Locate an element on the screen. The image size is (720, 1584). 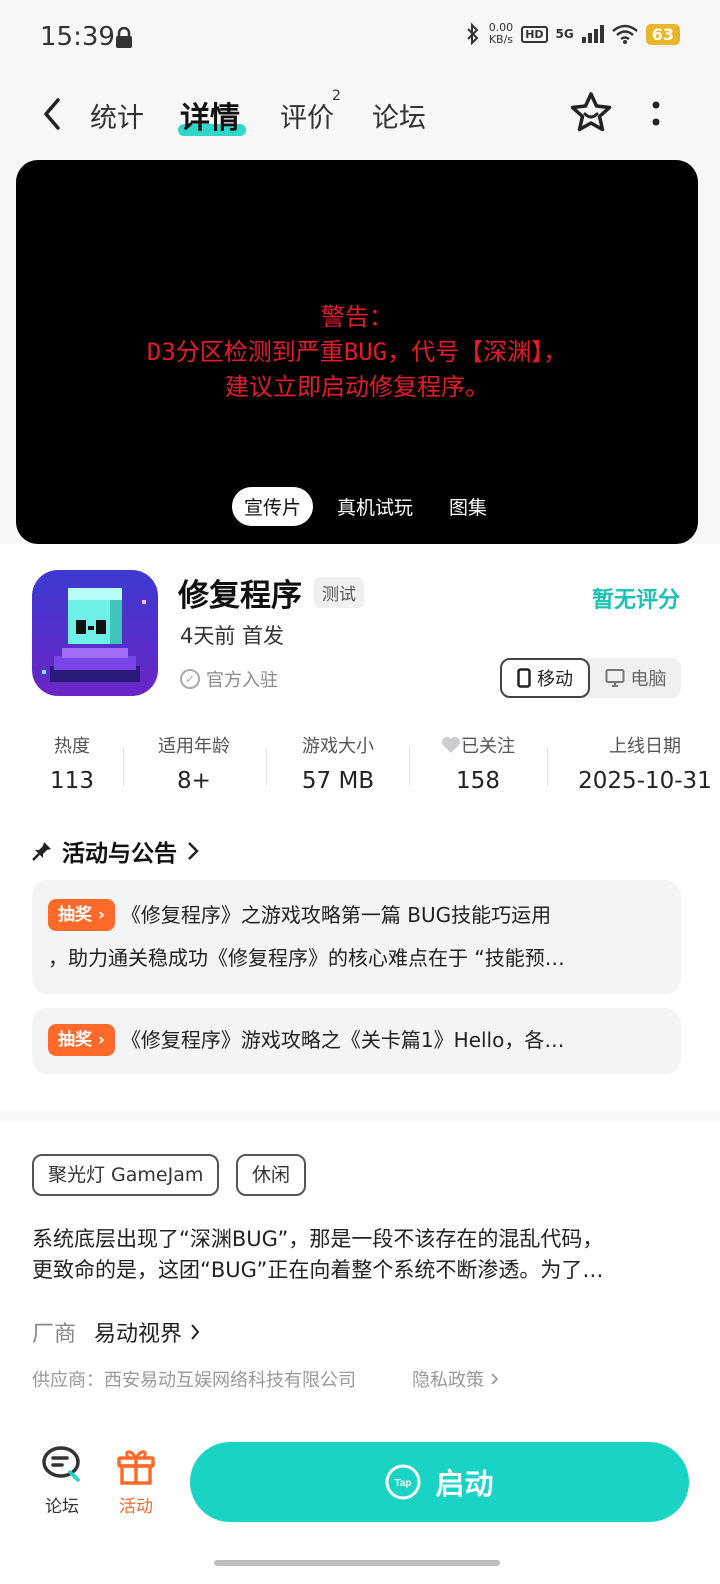
official-verified: ✓ 官方入驻 is located at coordinates (229, 679).